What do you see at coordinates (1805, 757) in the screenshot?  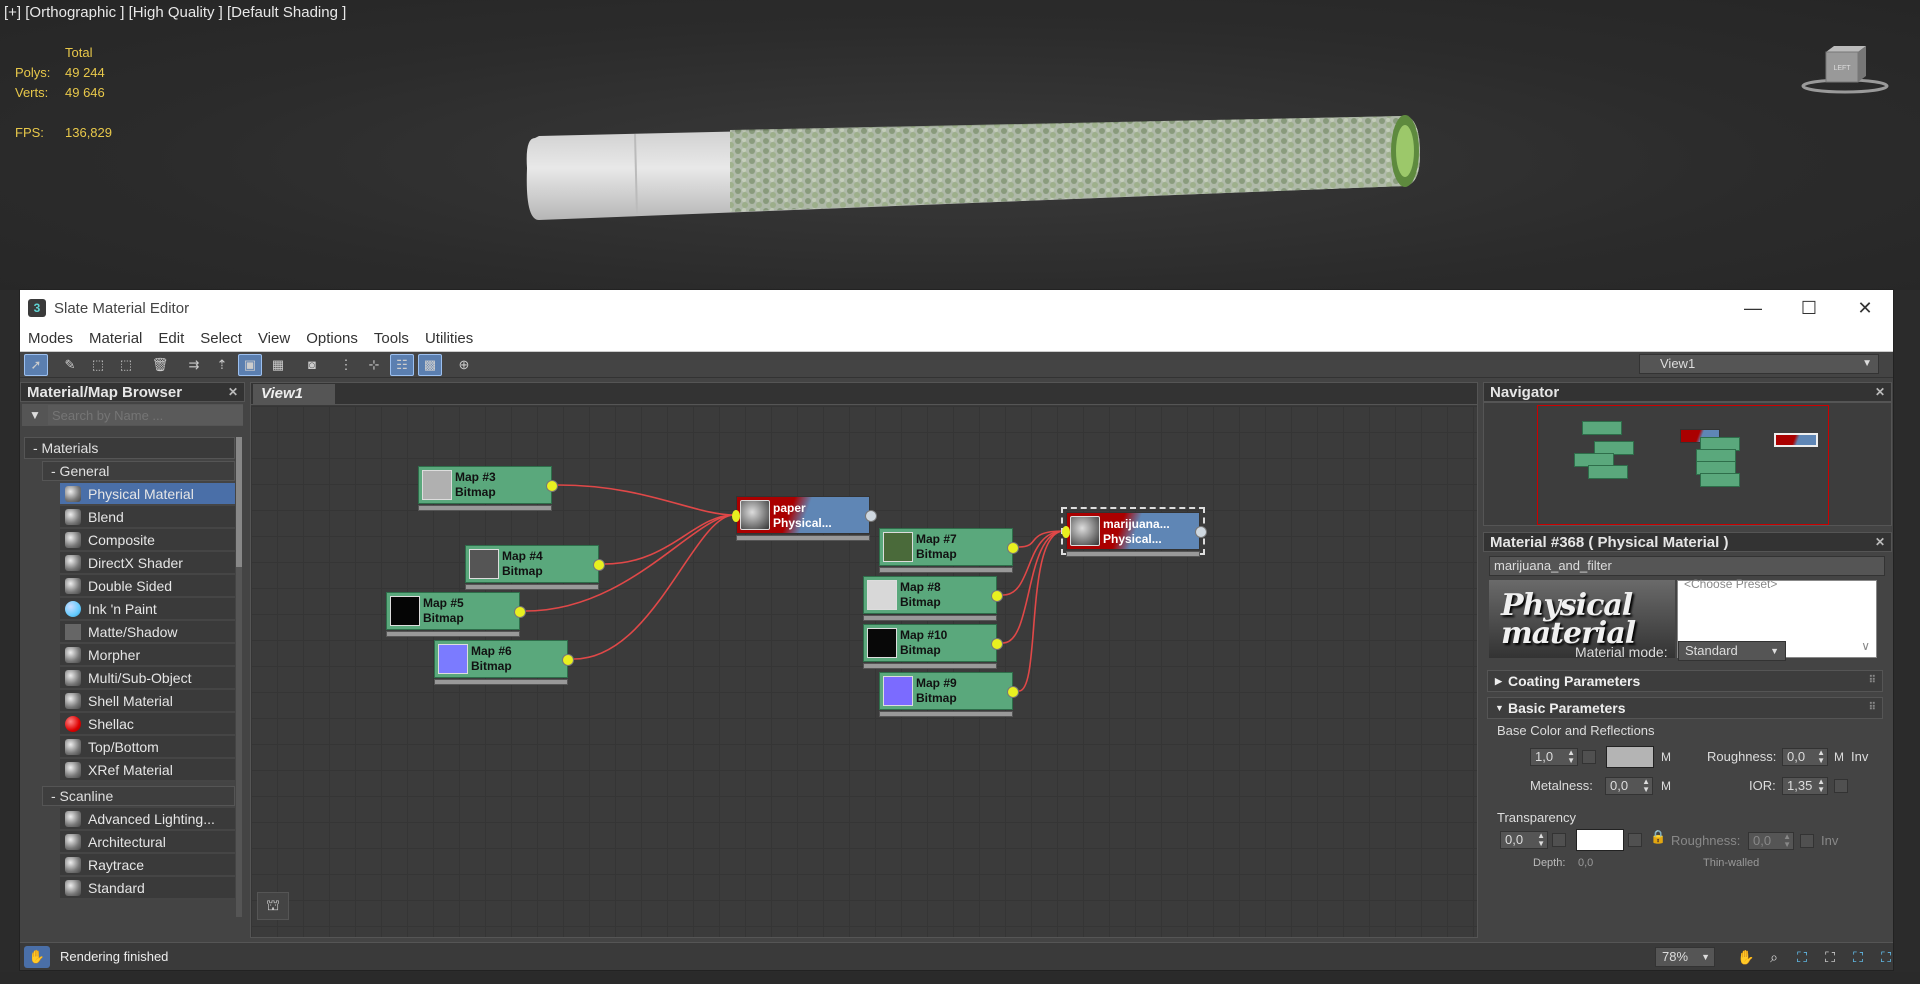 I see `roughness-spinner: 0,0 ▲ ▼` at bounding box center [1805, 757].